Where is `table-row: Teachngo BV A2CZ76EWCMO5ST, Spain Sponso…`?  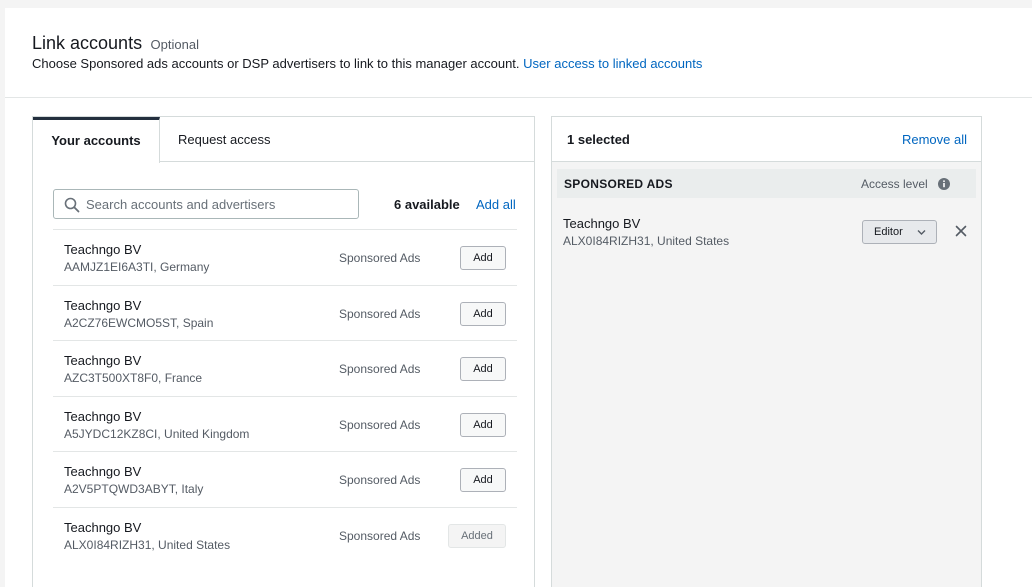
table-row: Teachngo BV A2CZ76EWCMO5ST, Spain Sponso… is located at coordinates (285, 312).